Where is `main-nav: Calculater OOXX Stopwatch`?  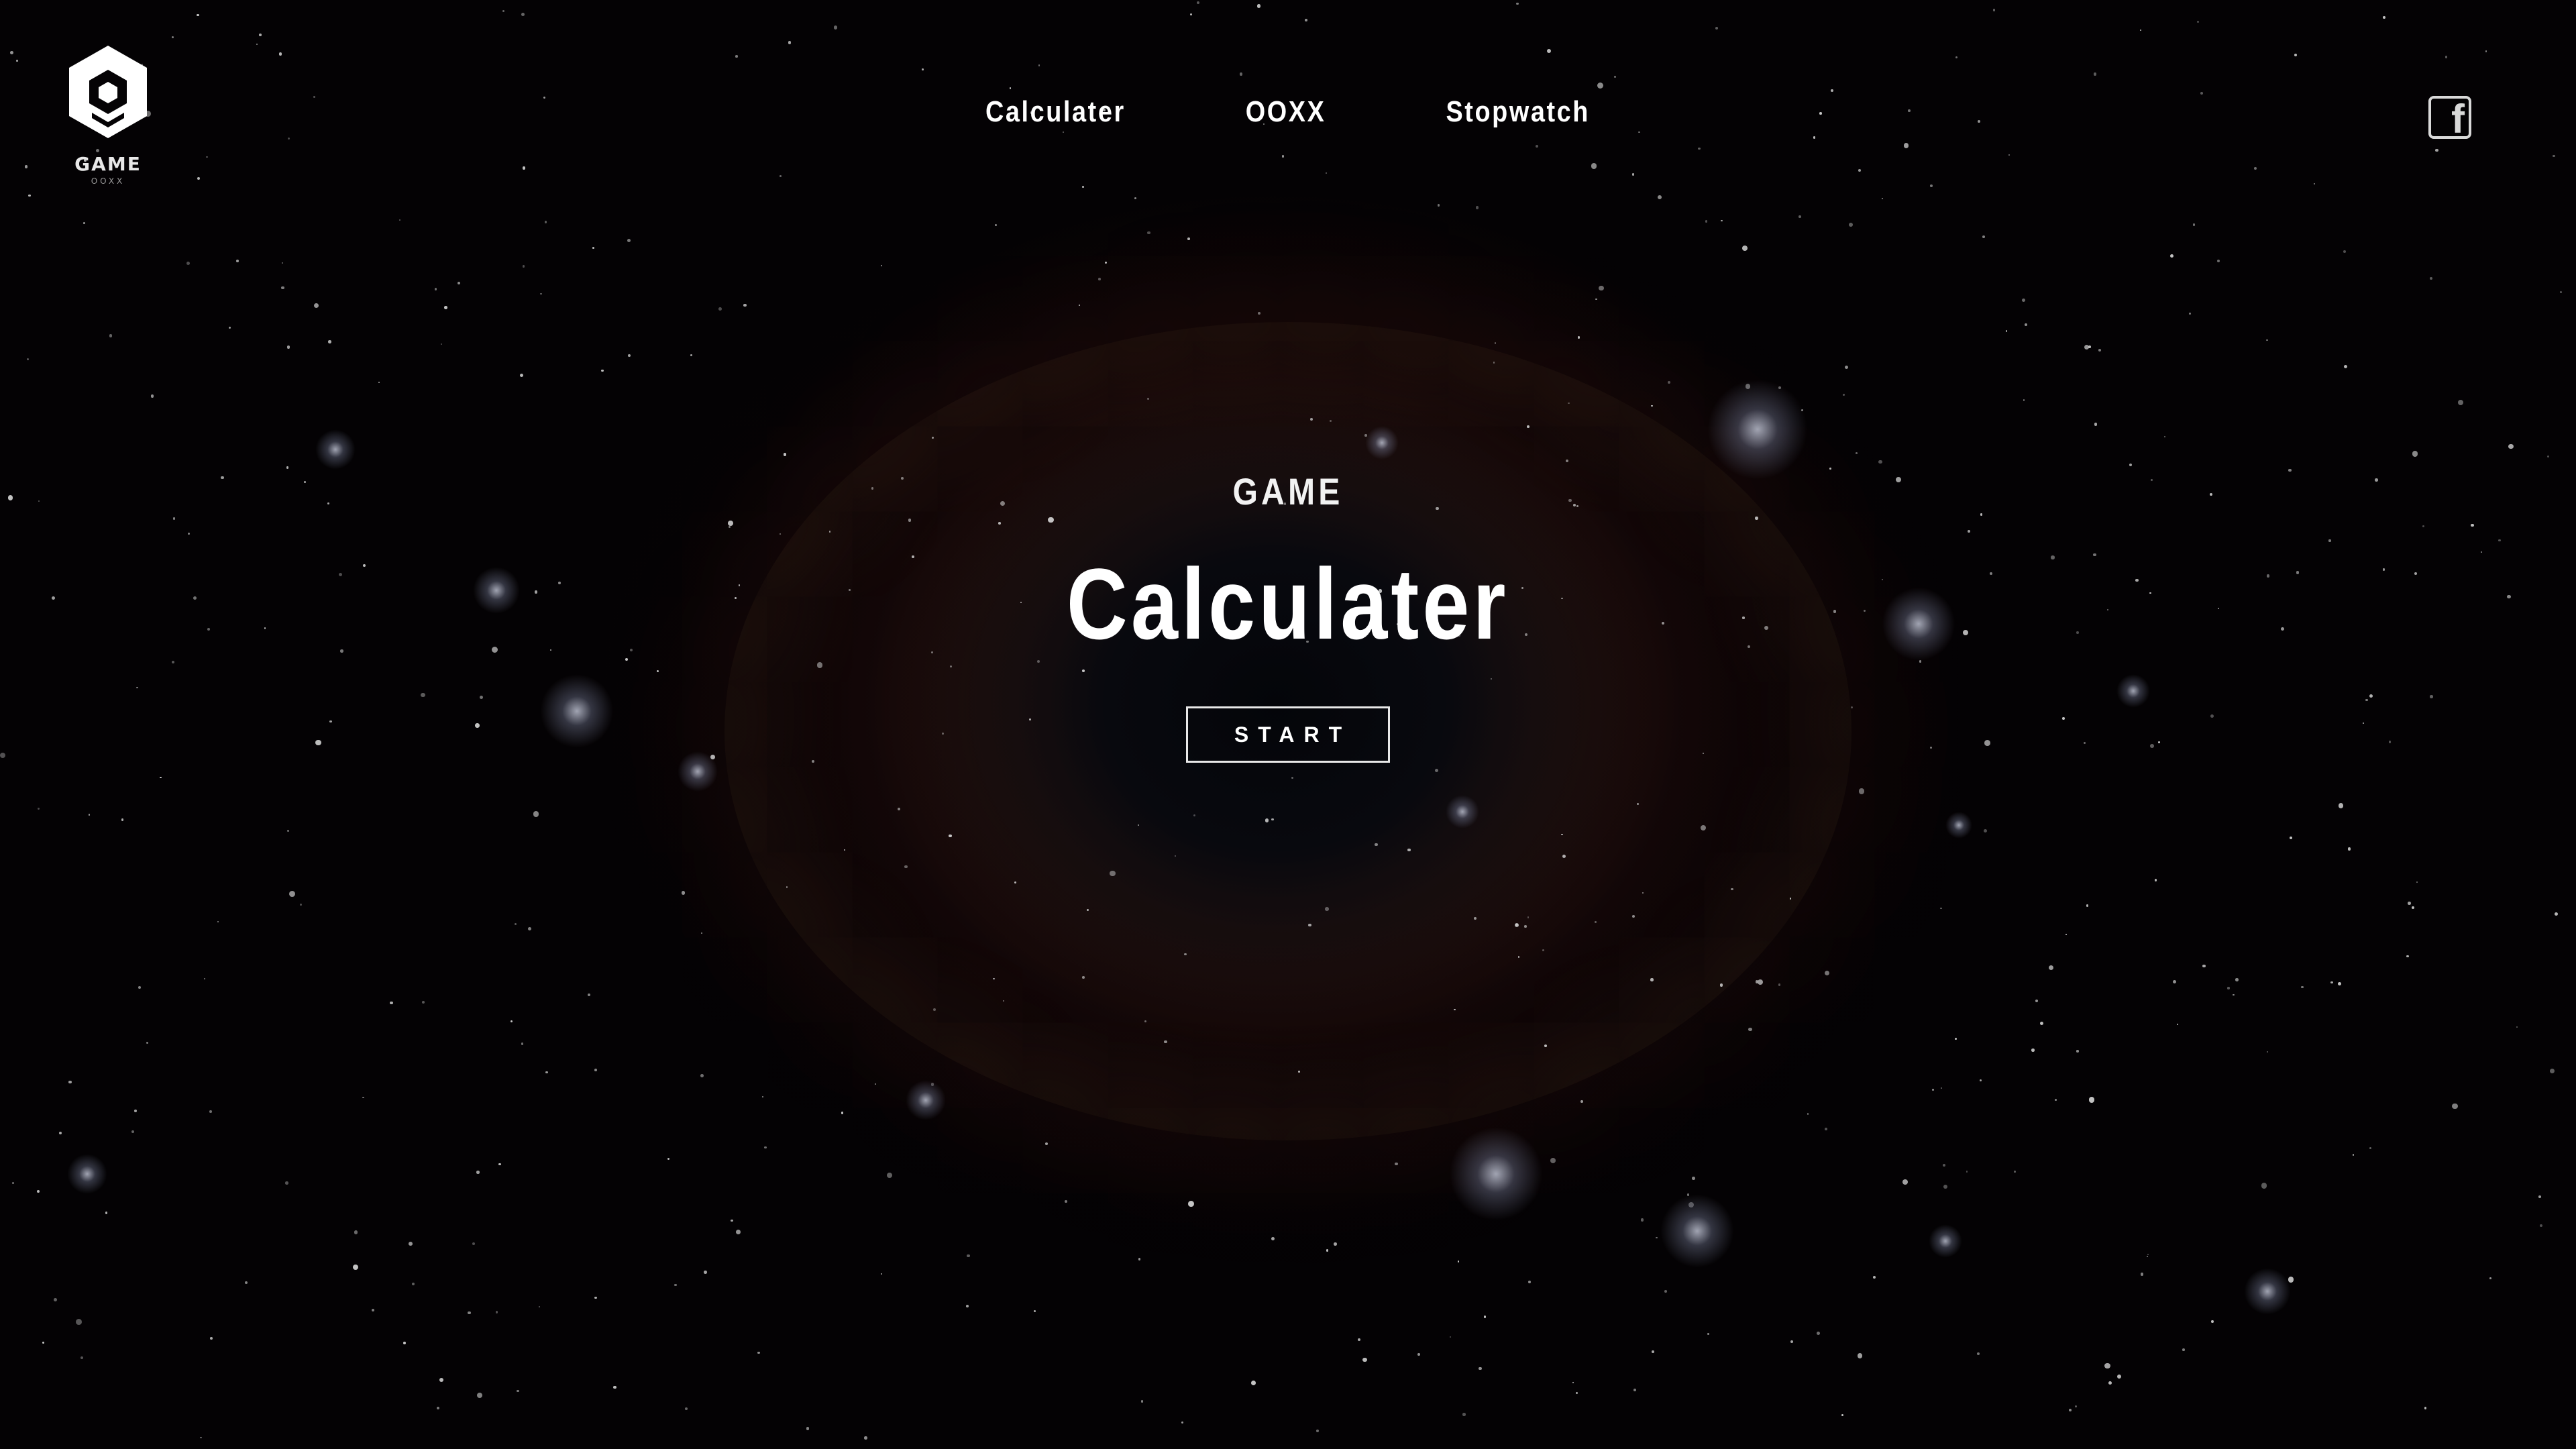 main-nav: Calculater OOXX Stopwatch is located at coordinates (1288, 112).